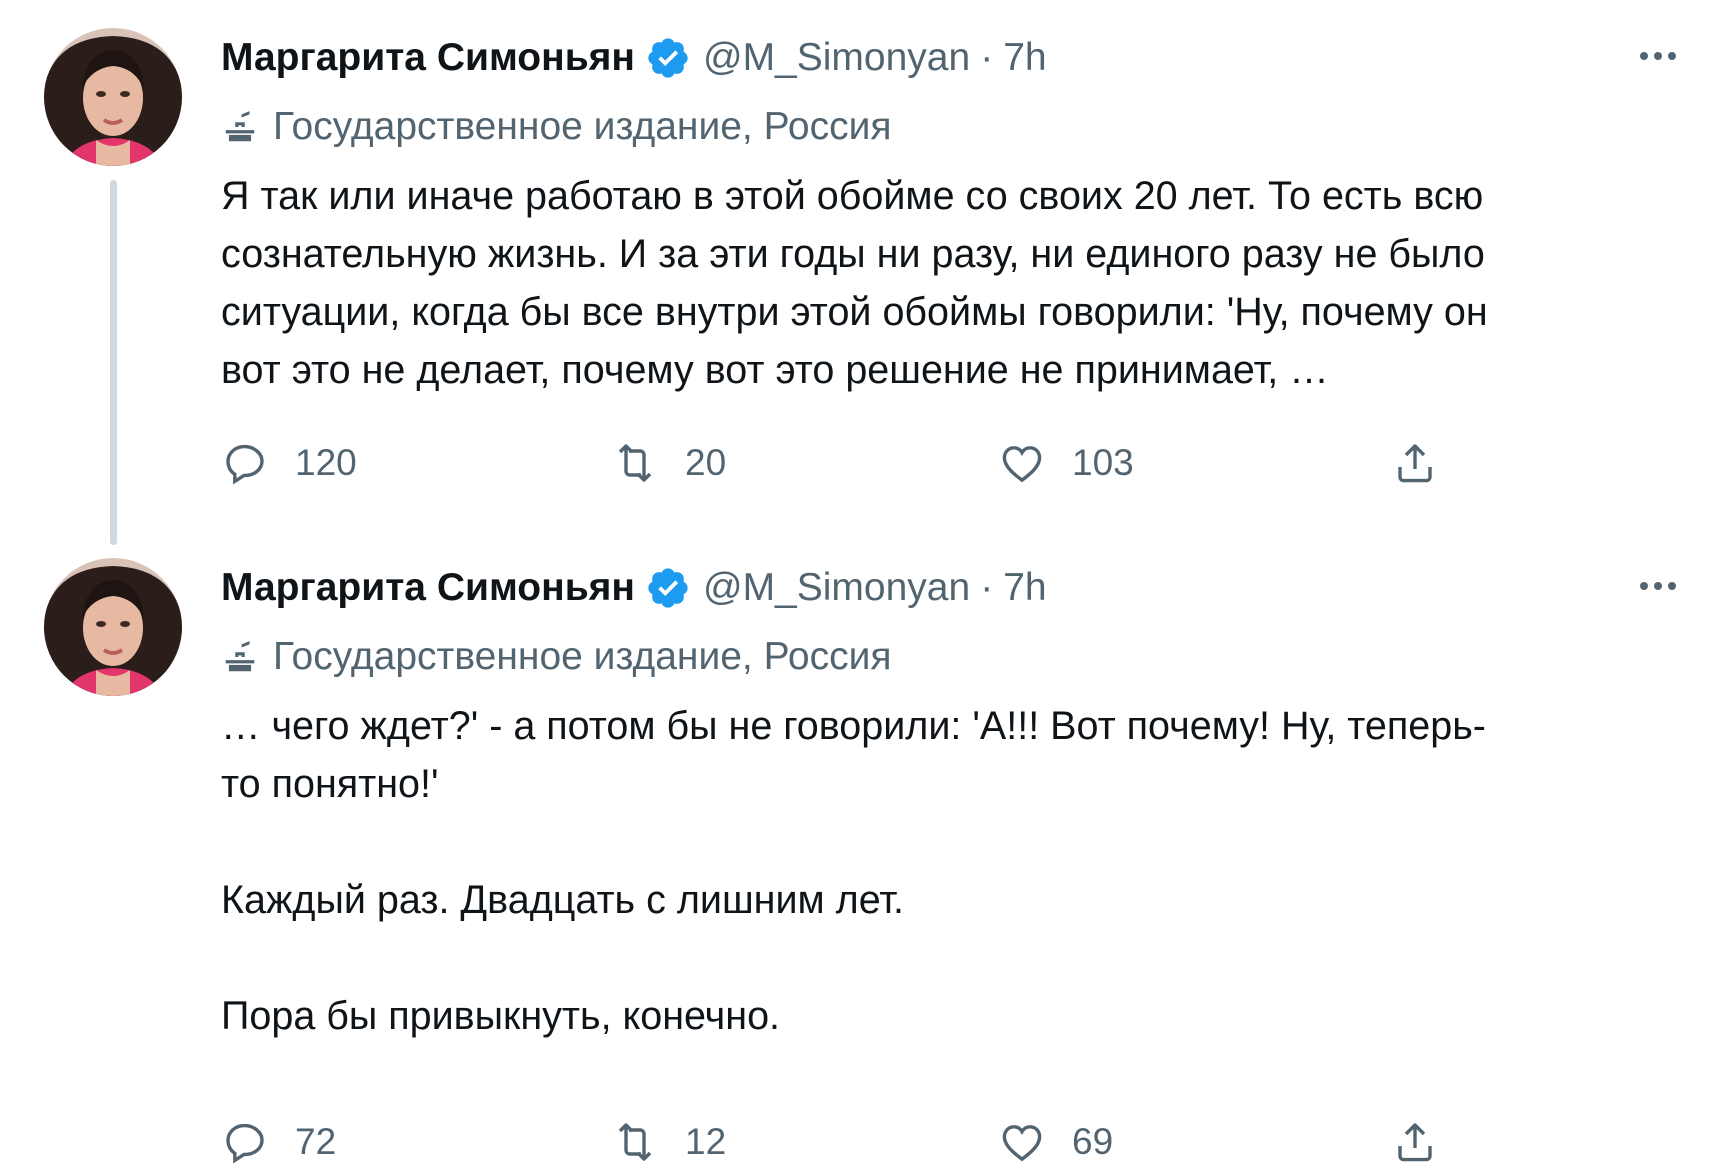 This screenshot has height=1172, width=1732. Describe the element at coordinates (841, 463) in the screenshot. I see `tweet-actions: 120 20 103` at that location.